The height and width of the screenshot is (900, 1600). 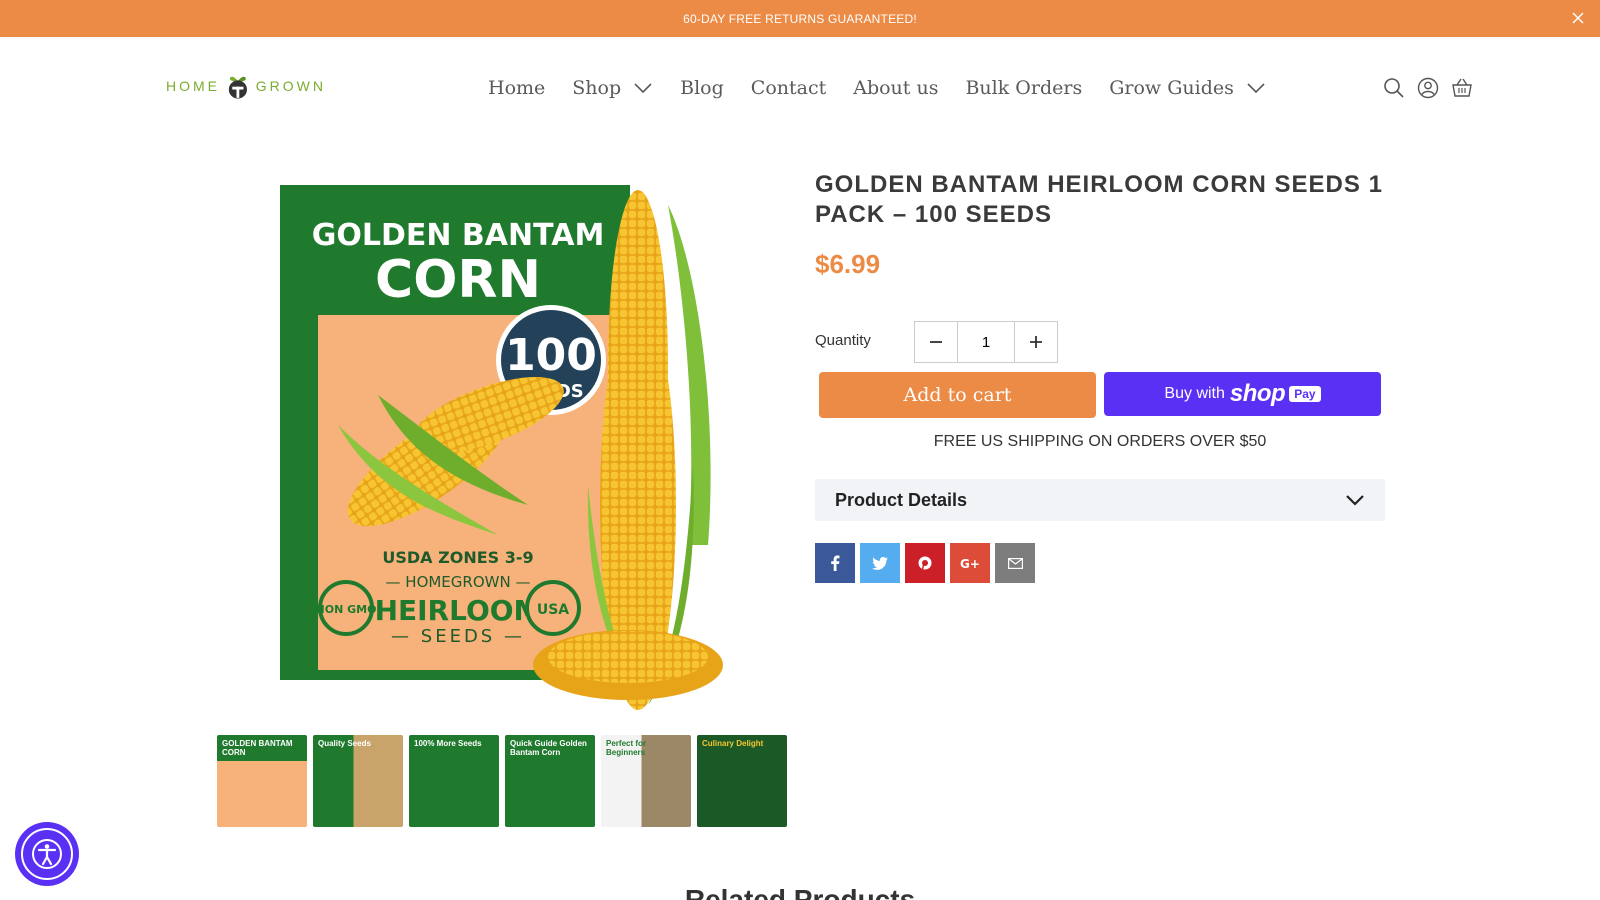 I want to click on nav-label: Blog, so click(x=702, y=88).